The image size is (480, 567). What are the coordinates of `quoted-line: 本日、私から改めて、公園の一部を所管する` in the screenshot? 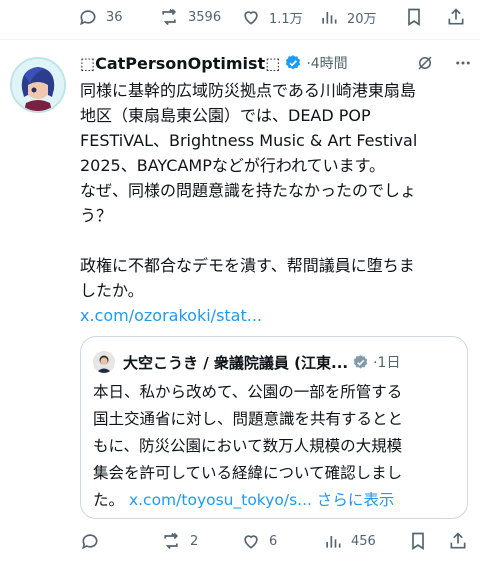 It's located at (248, 392).